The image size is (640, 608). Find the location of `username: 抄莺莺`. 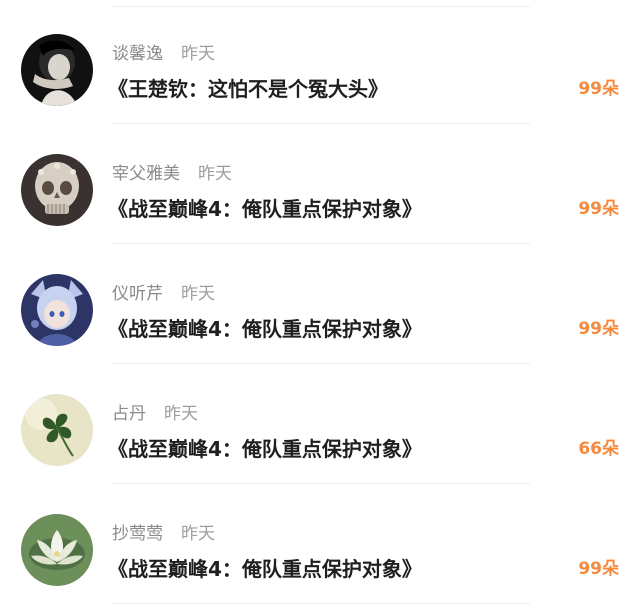

username: 抄莺莺 is located at coordinates (137, 534).